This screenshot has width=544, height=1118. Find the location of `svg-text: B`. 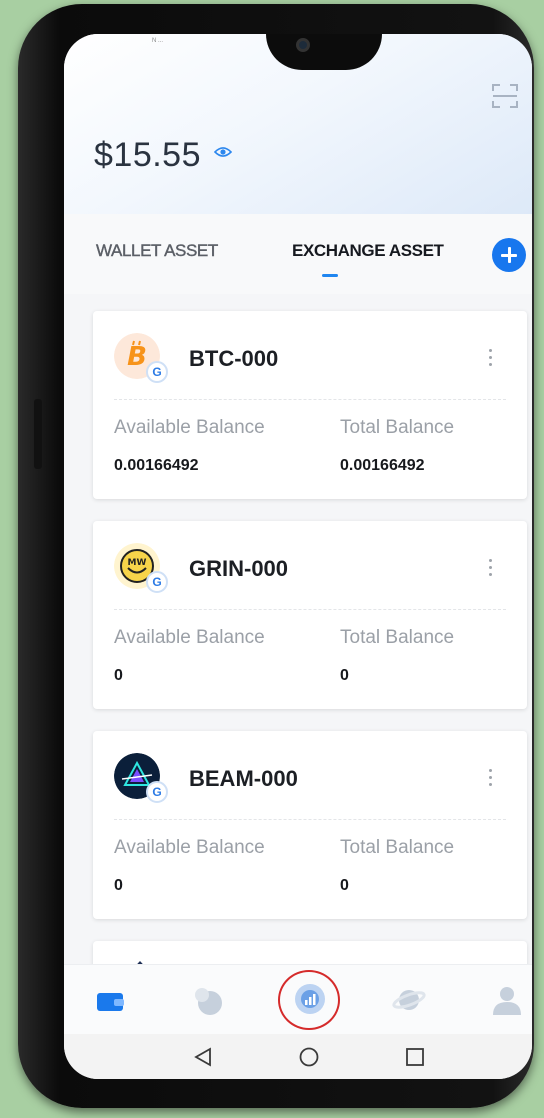

svg-text: B is located at coordinates (137, 357).